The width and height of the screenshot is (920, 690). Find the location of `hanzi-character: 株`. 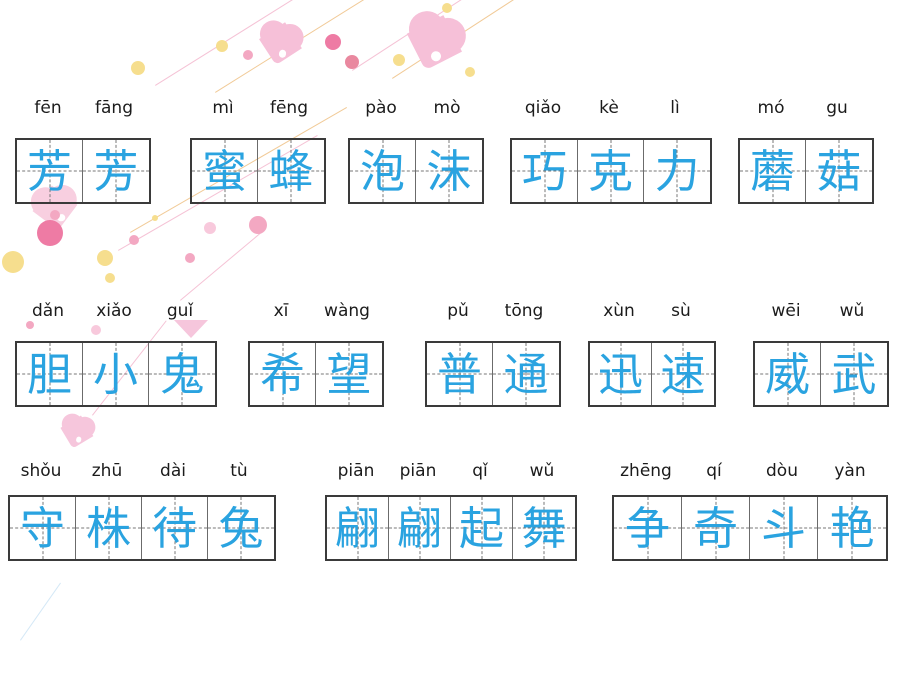

hanzi-character: 株 is located at coordinates (108, 528).